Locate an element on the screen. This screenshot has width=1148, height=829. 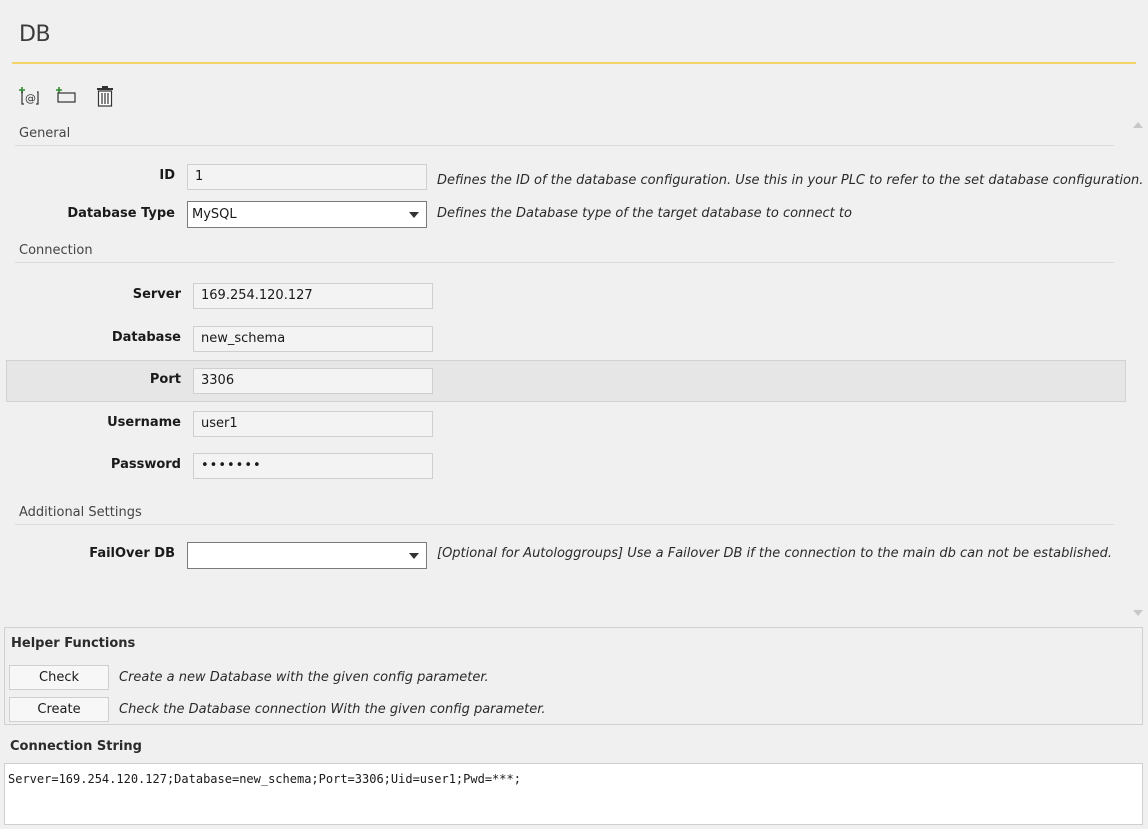
username-input: user1 is located at coordinates (313, 424).